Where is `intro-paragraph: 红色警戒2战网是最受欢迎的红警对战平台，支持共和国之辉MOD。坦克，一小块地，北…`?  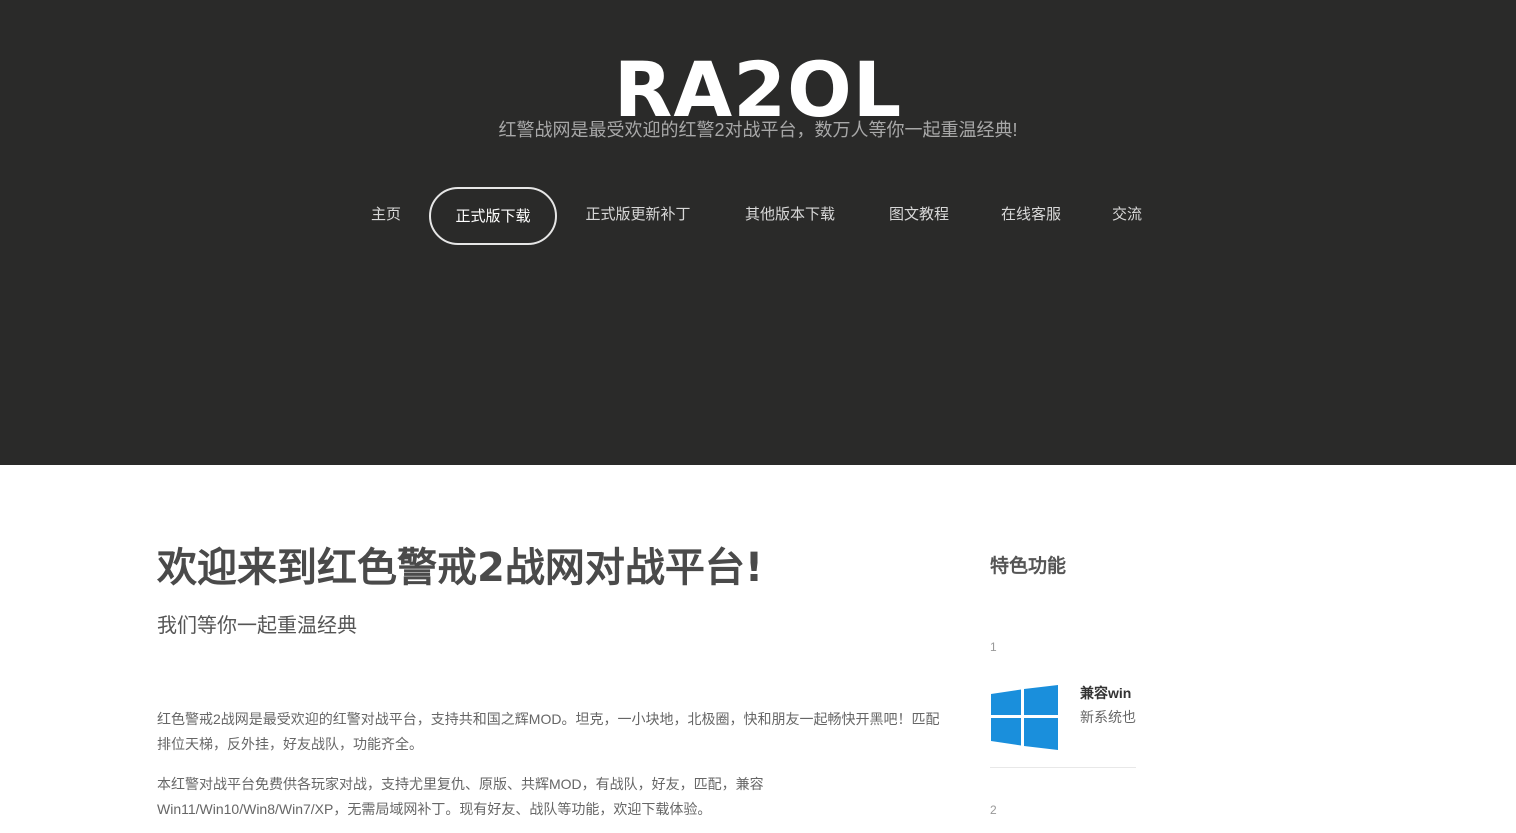 intro-paragraph: 红色警戒2战网是最受欢迎的红警对战平台，支持共和国之辉MOD。坦克，一小块地，北… is located at coordinates (548, 731).